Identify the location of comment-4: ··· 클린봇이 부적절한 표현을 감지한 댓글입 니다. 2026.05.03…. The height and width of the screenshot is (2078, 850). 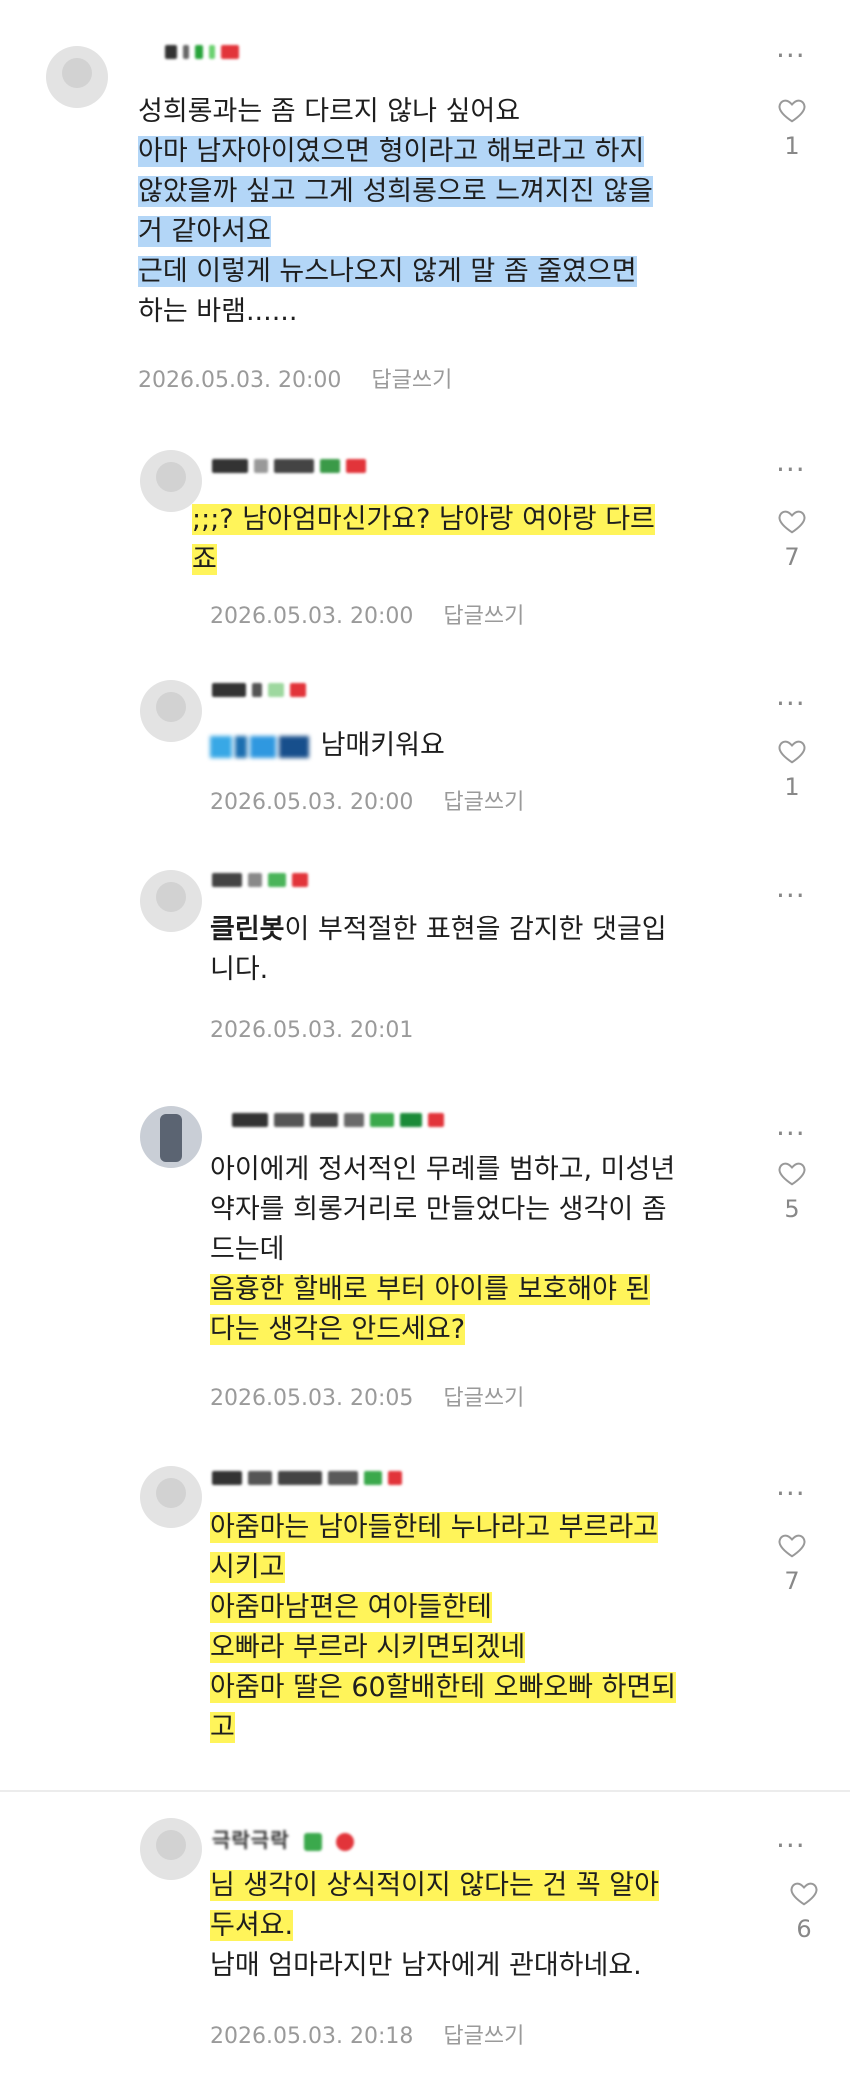
(425, 955).